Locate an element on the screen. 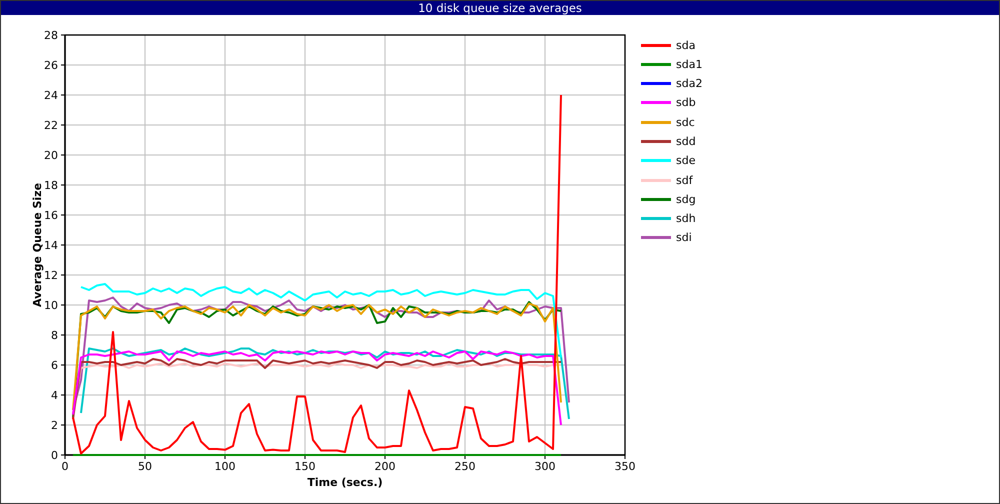  tick-label: 16 is located at coordinates (51, 215).